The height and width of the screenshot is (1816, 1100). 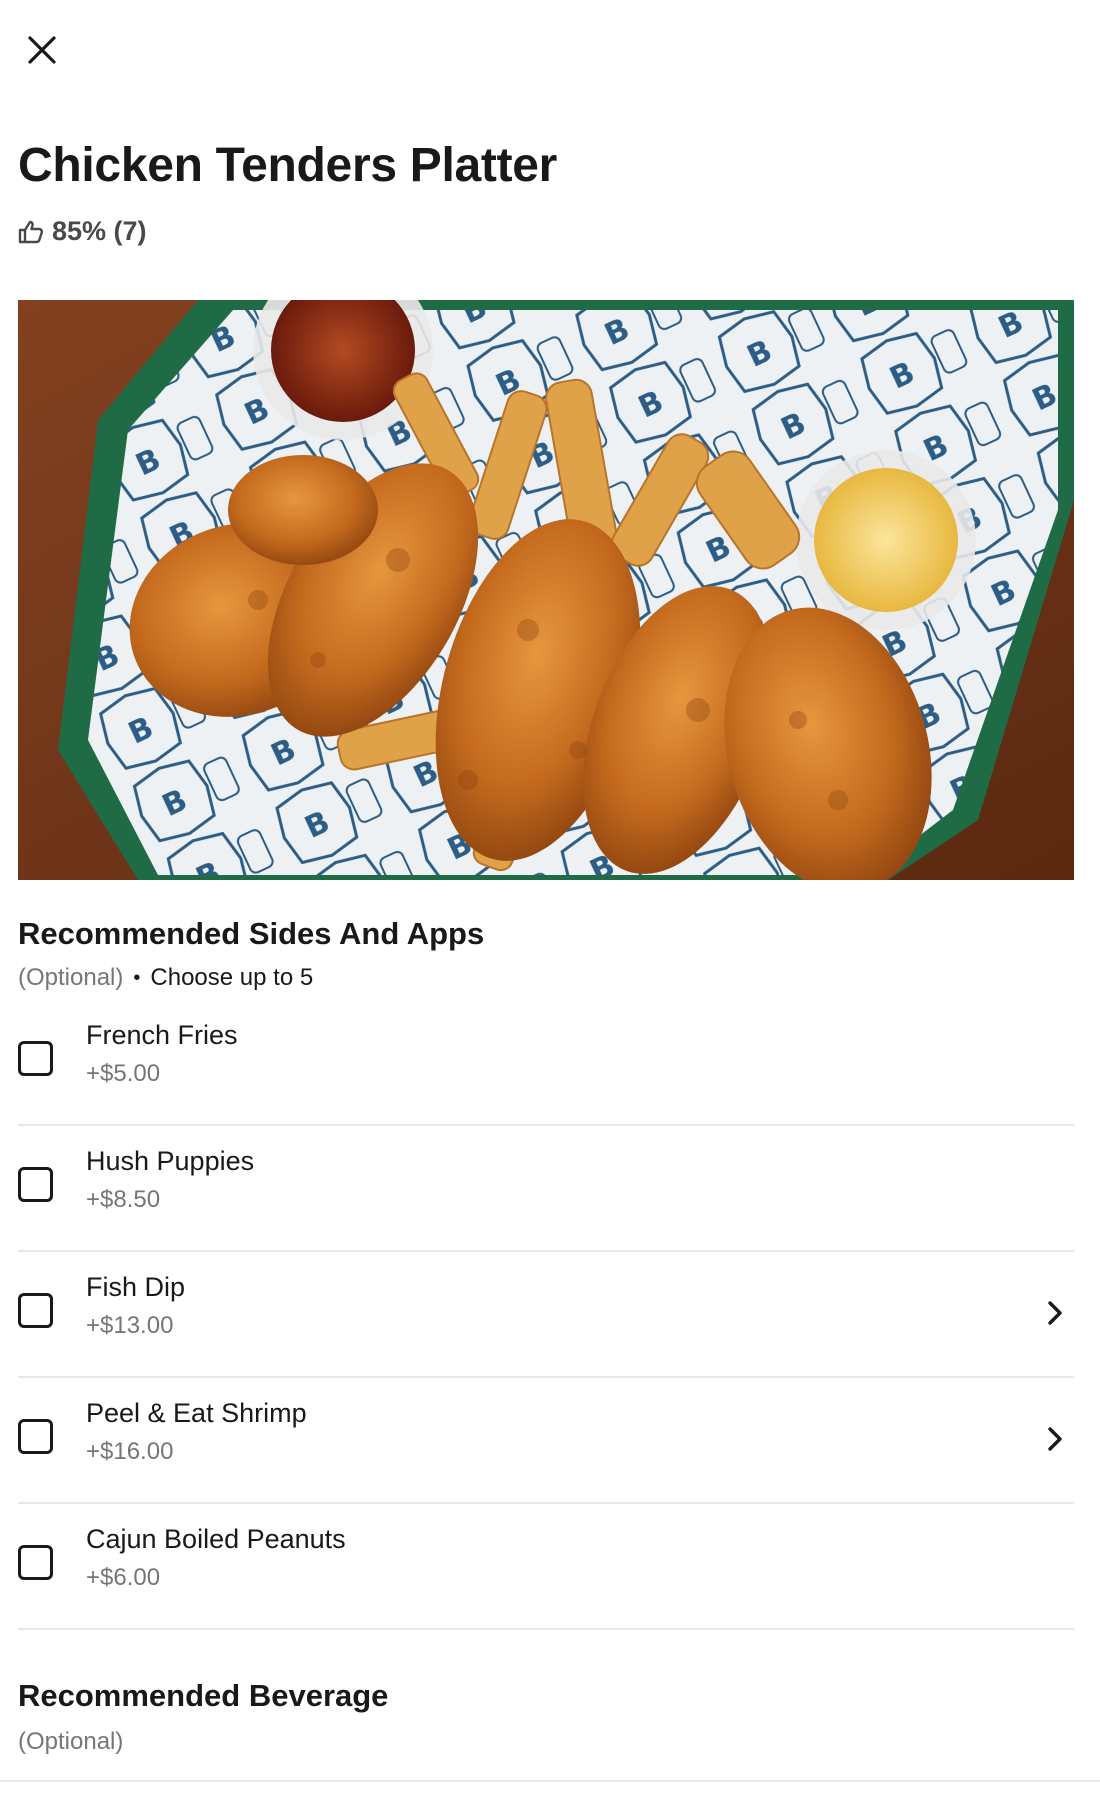 I want to click on option-peel-eat-shrimp: Peel & Eat Shrimp +$16.00, so click(x=546, y=1441).